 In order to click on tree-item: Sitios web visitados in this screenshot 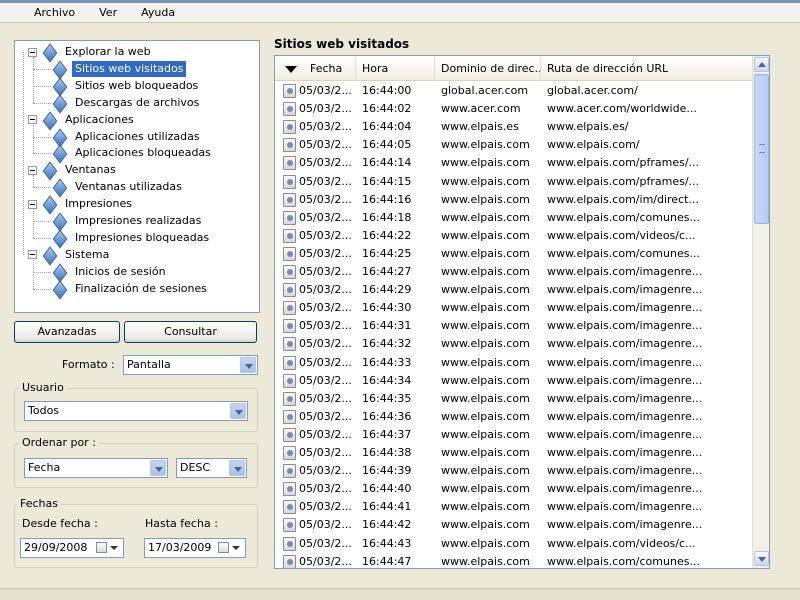, I will do `click(119, 68)`.